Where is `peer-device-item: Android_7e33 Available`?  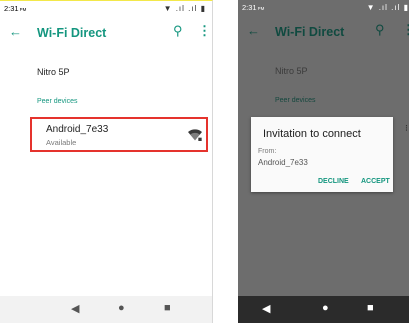 peer-device-item: Android_7e33 Available is located at coordinates (119, 134).